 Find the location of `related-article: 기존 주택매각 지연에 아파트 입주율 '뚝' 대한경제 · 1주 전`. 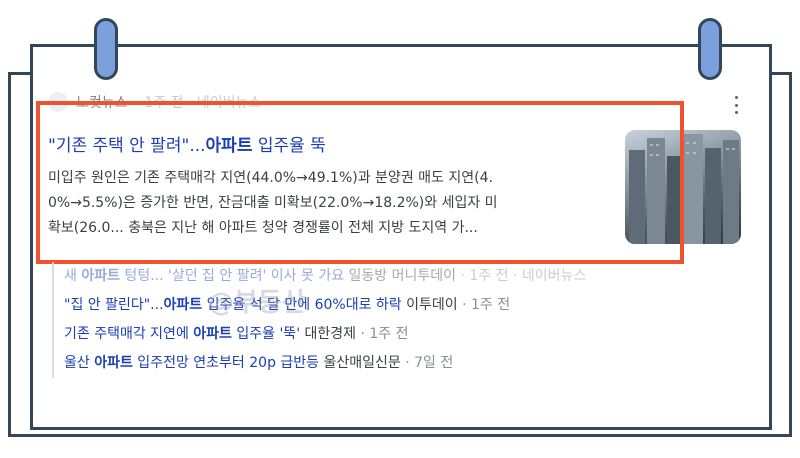

related-article: 기존 주택매각 지연에 아파트 입주율 '뚝' 대한경제 · 1주 전 is located at coordinates (404, 334).